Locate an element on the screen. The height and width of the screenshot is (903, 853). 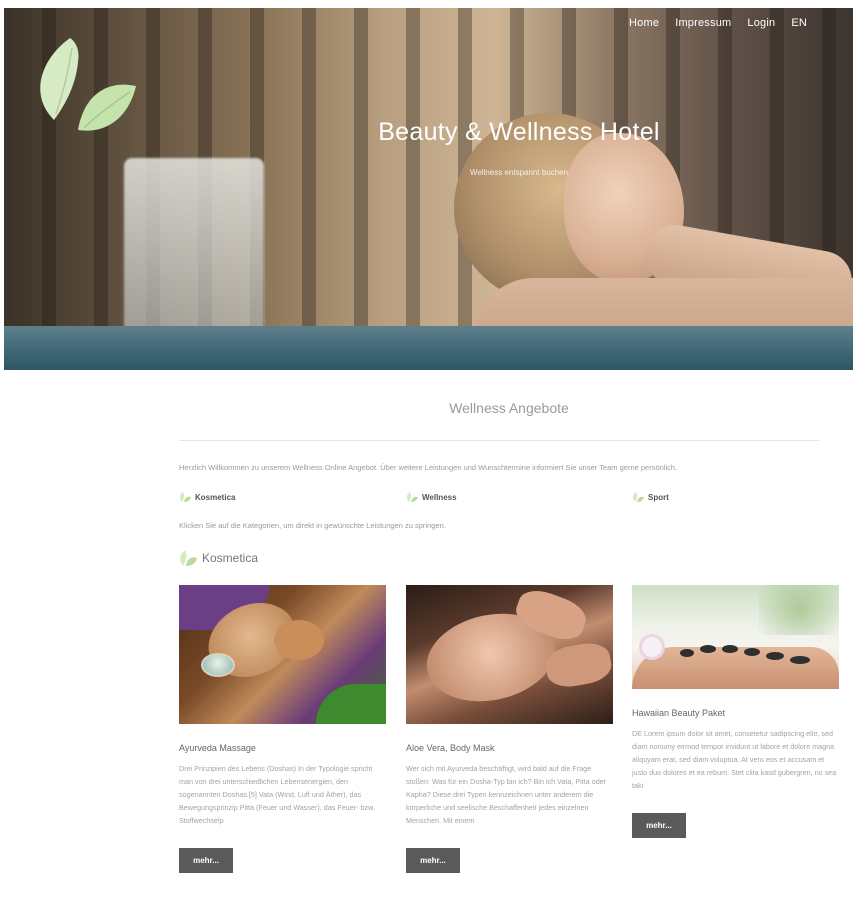
nav-language-en: EN is located at coordinates (799, 23).